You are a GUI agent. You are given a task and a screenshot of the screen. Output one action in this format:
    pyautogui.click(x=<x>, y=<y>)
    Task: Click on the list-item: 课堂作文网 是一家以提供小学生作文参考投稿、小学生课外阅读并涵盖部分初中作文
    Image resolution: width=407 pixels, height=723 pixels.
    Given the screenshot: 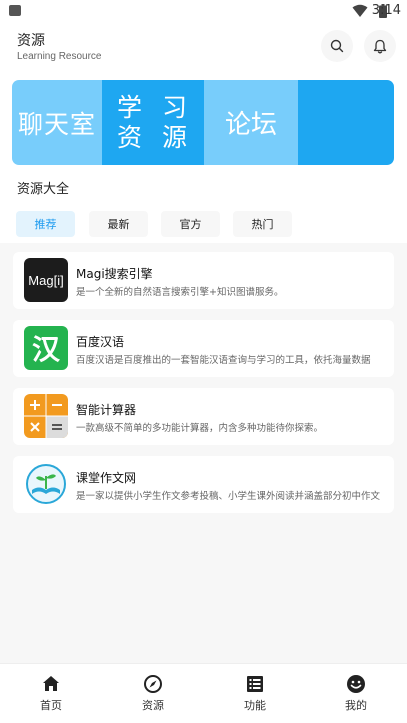 What is the action you would take?
    pyautogui.click(x=203, y=484)
    